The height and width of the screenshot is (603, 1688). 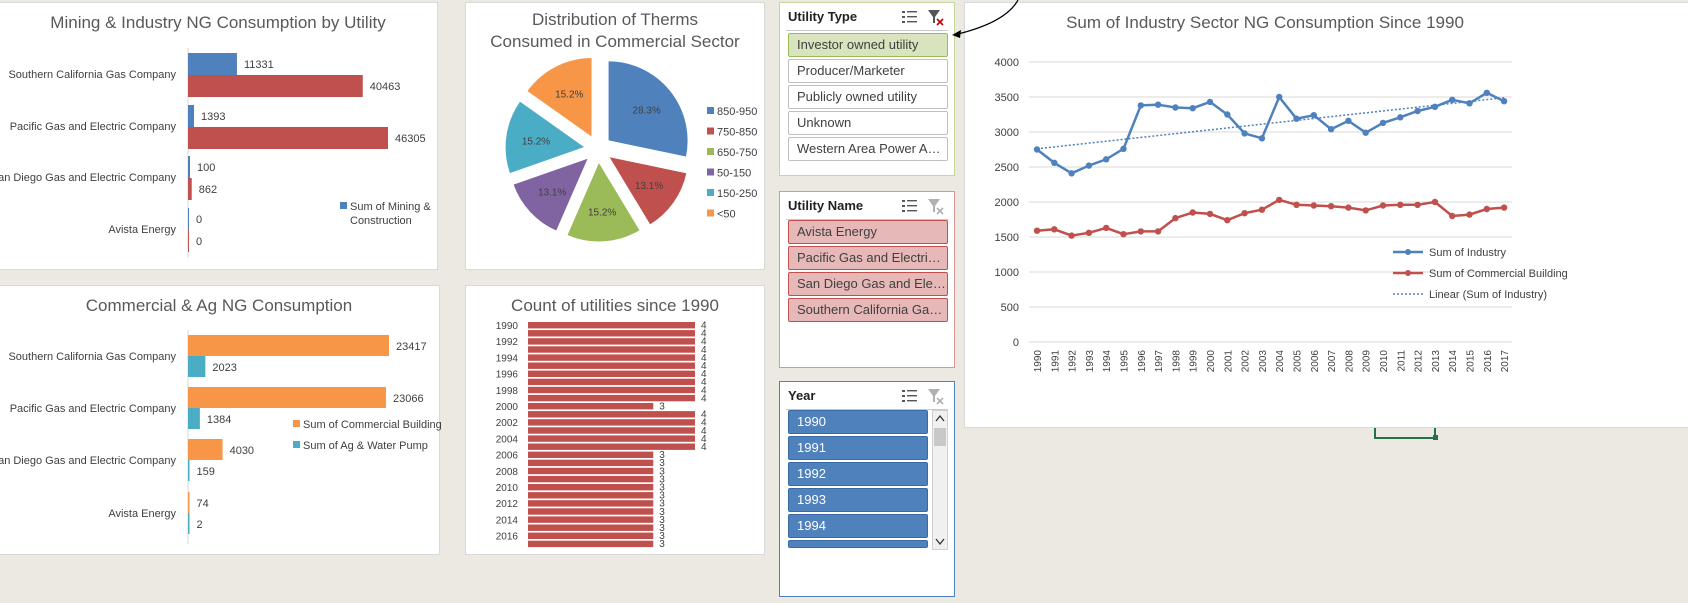 I want to click on data-label: 2, so click(x=200, y=525).